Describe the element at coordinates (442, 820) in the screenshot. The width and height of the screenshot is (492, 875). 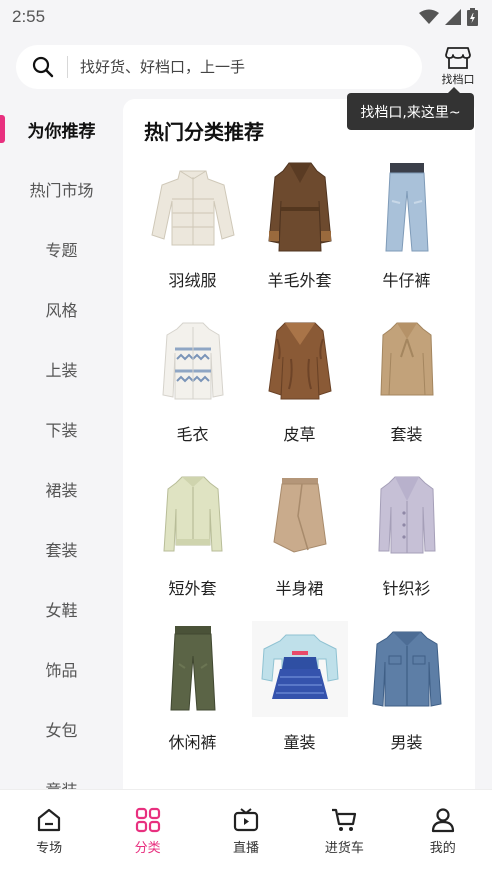
I see `profile-icon` at that location.